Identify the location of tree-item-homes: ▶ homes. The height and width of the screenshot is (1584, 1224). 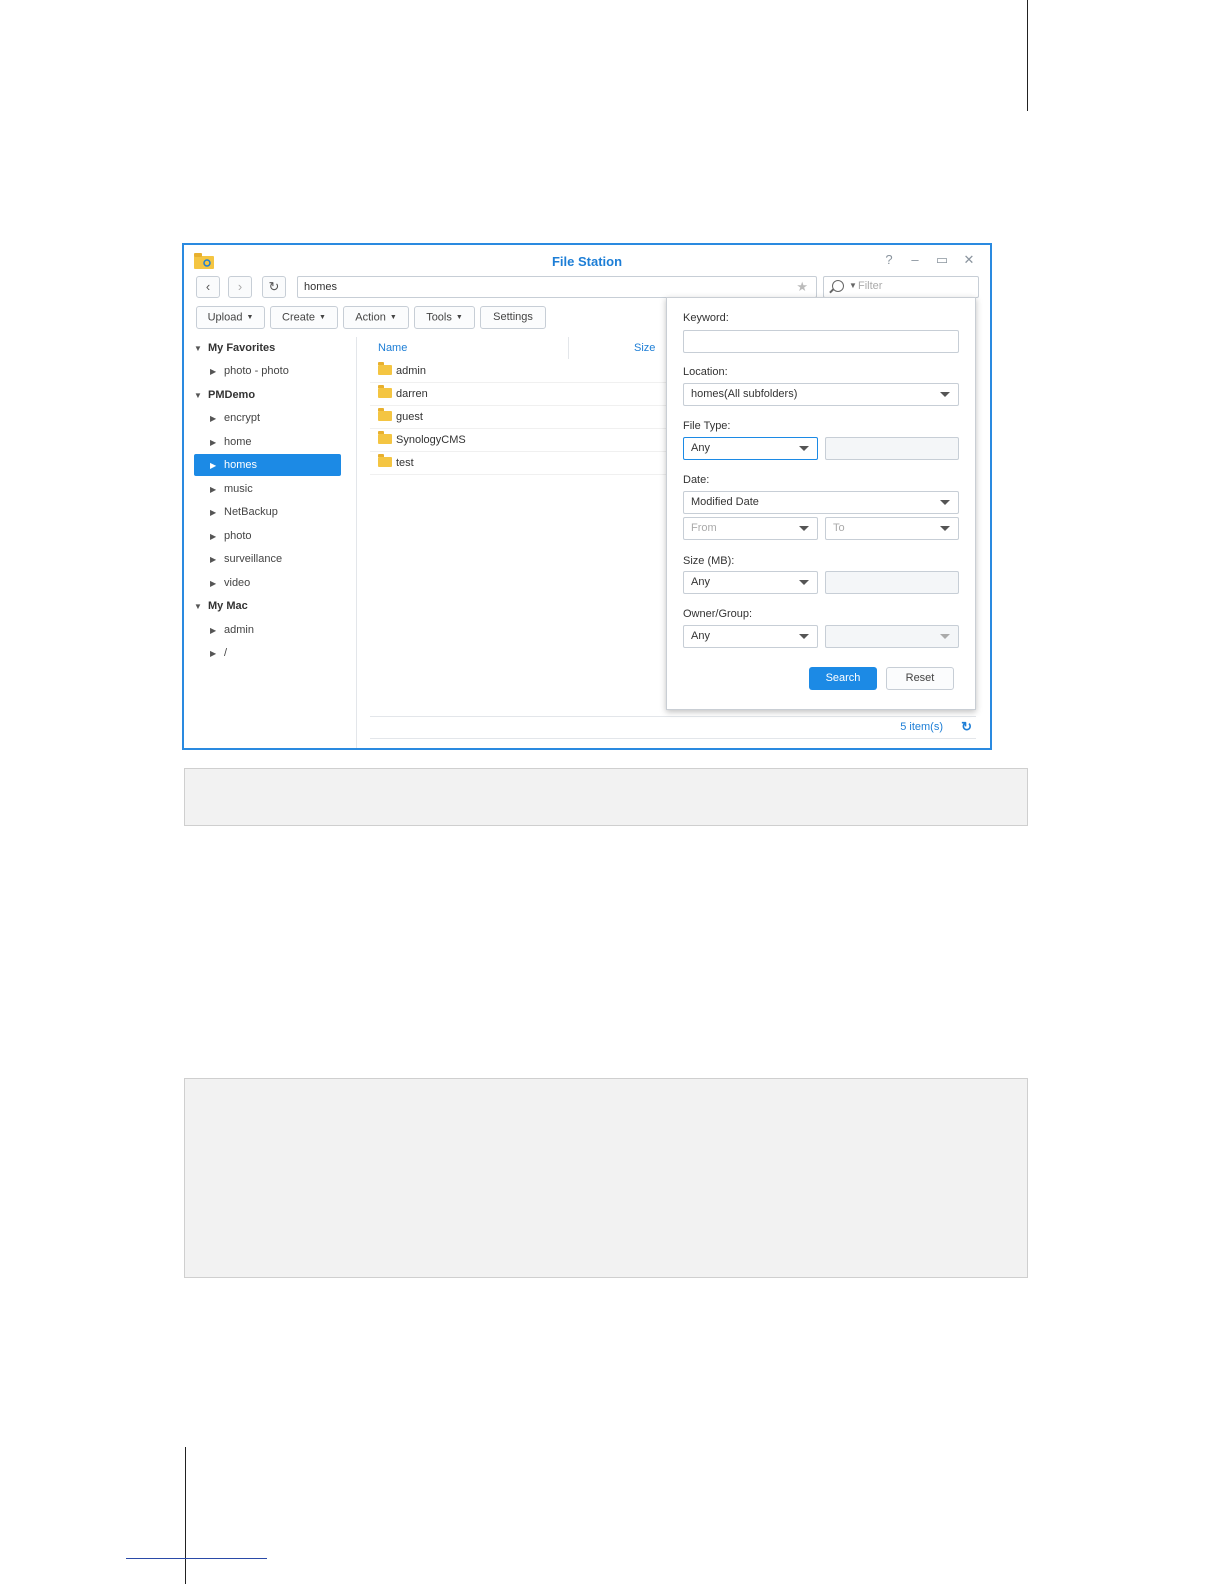
(267, 465).